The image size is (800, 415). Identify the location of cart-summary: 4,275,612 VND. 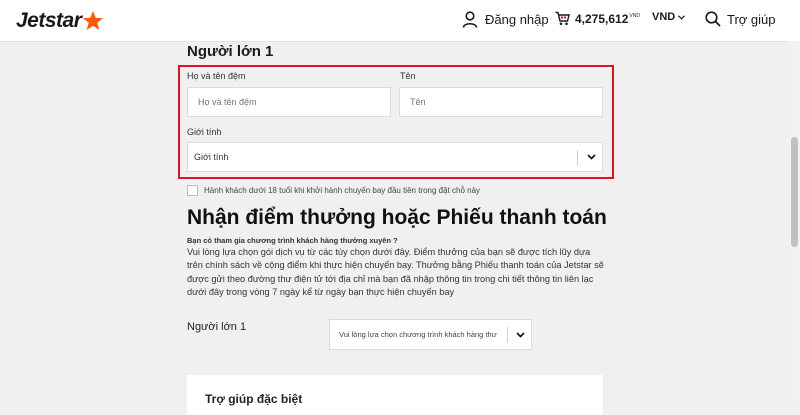
(597, 18).